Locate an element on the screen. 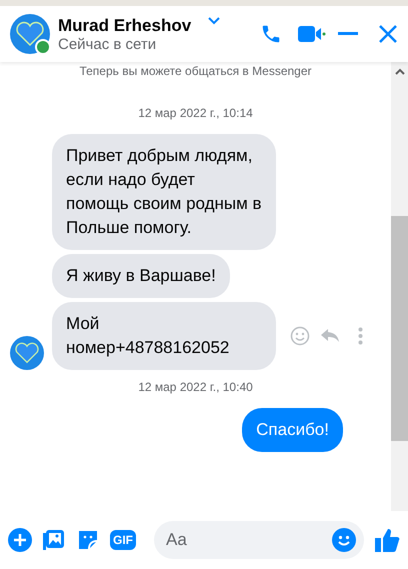 The width and height of the screenshot is (408, 569). gif-button: GIF is located at coordinates (123, 540).